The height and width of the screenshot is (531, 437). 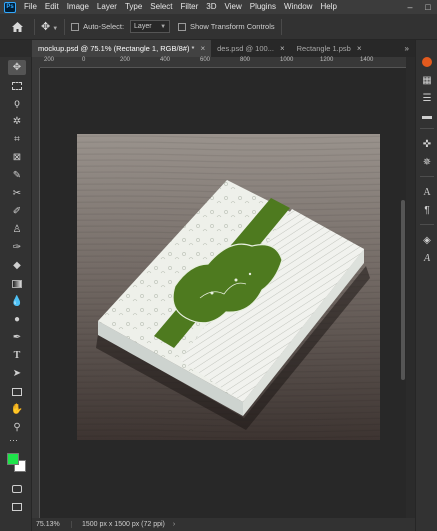 I want to click on color-panel-button, so click(x=427, y=62).